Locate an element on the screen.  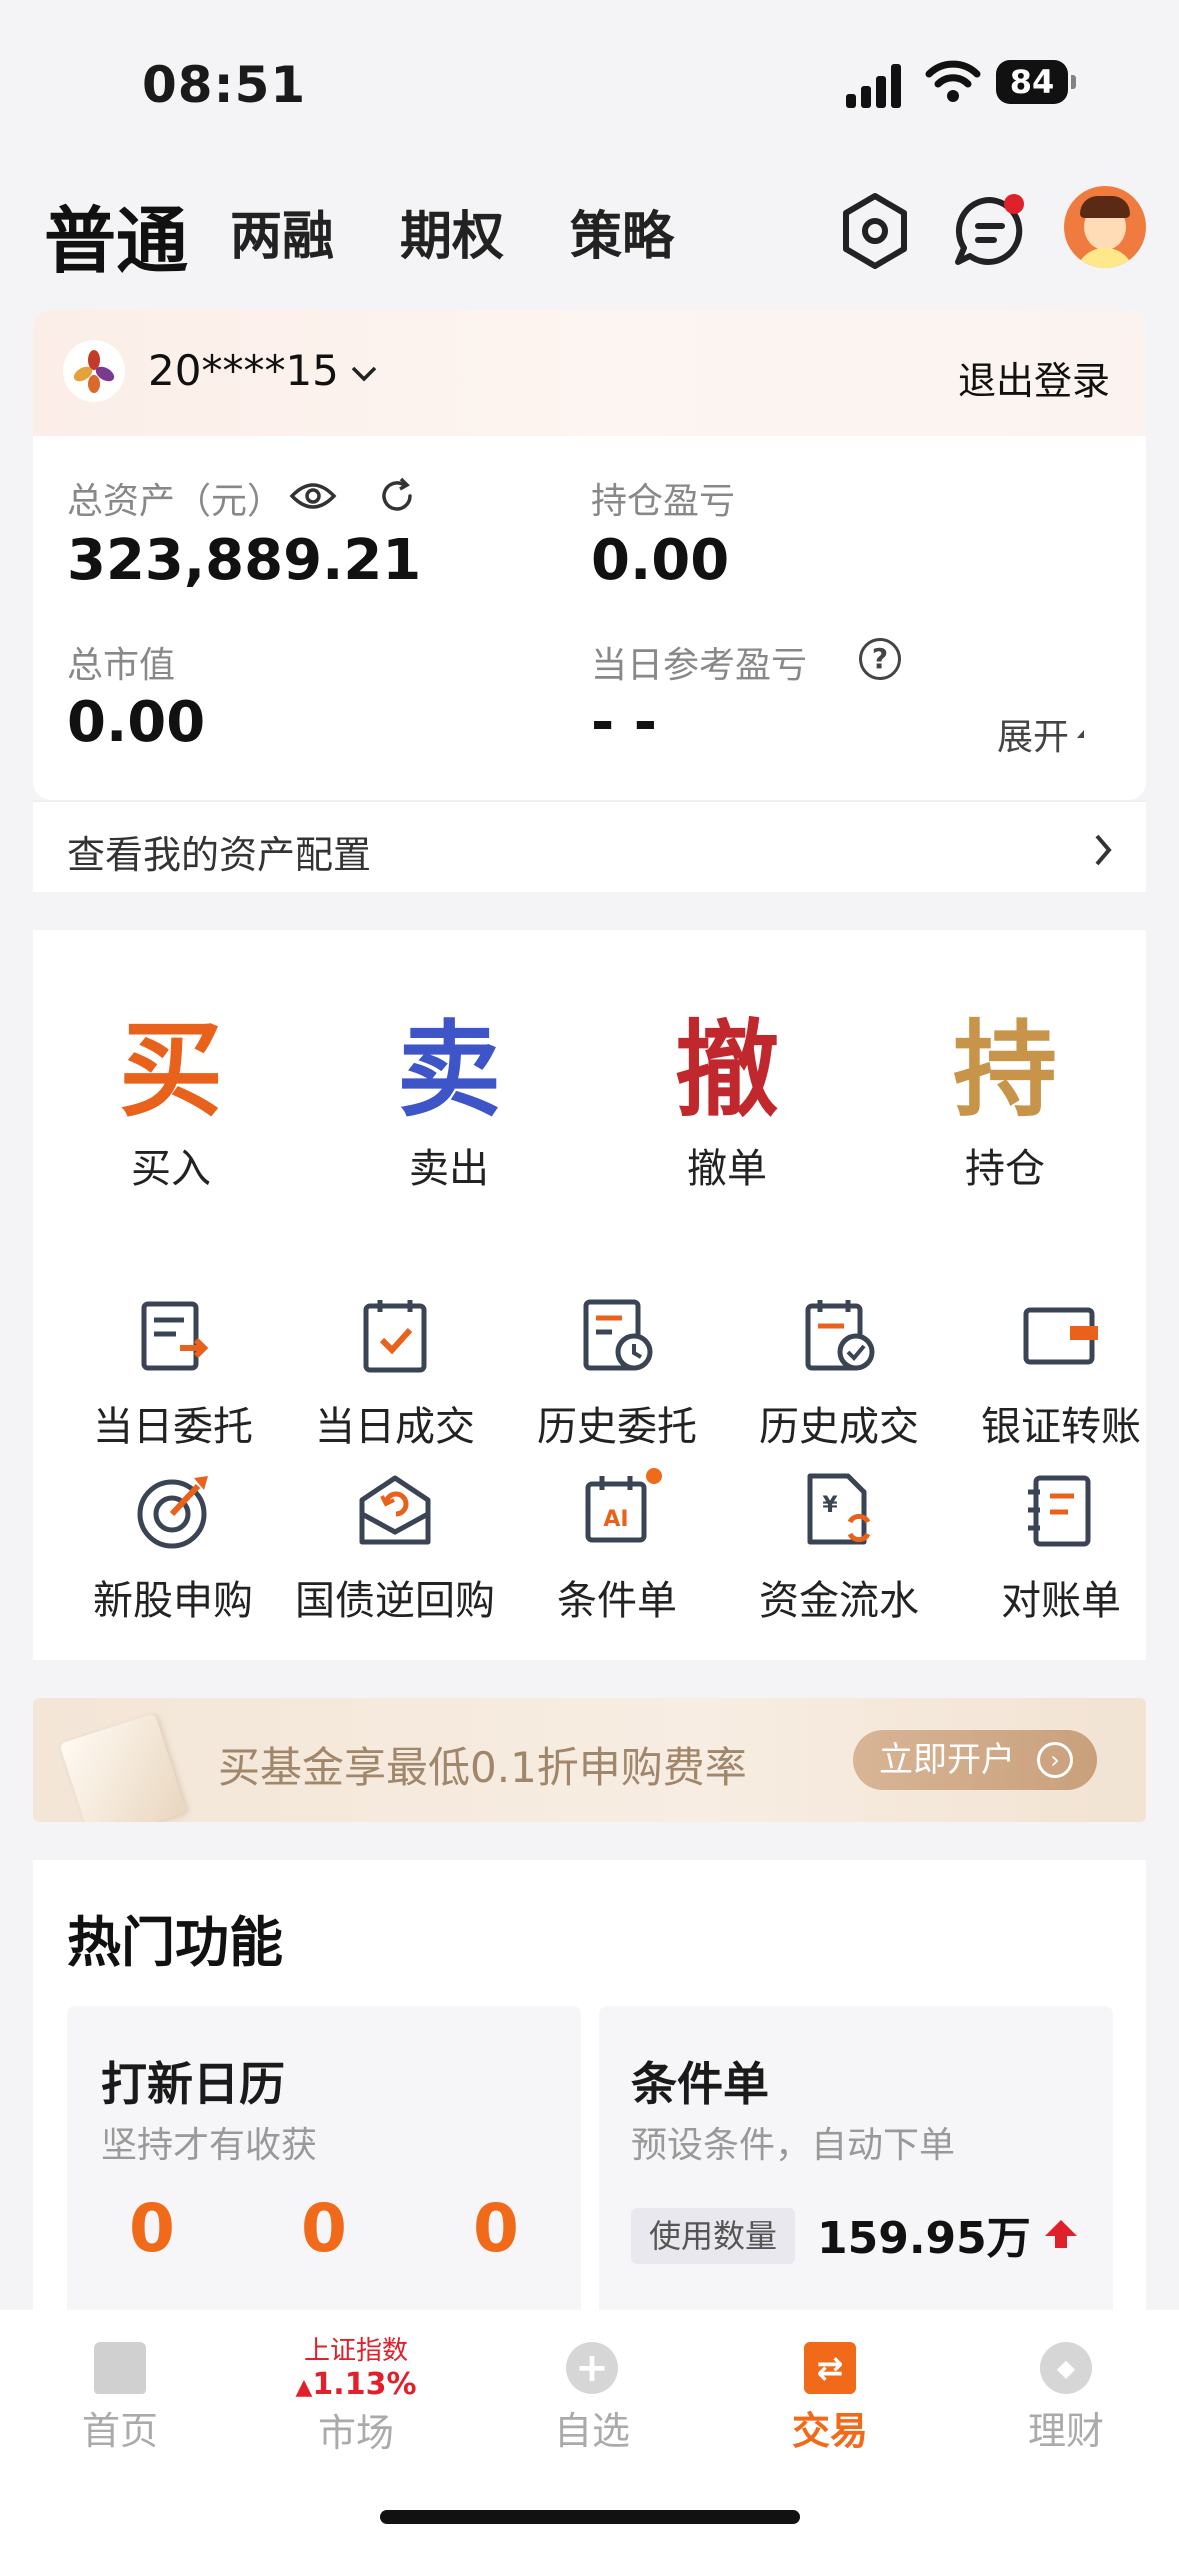
envelope-return-icon is located at coordinates (395, 1510).